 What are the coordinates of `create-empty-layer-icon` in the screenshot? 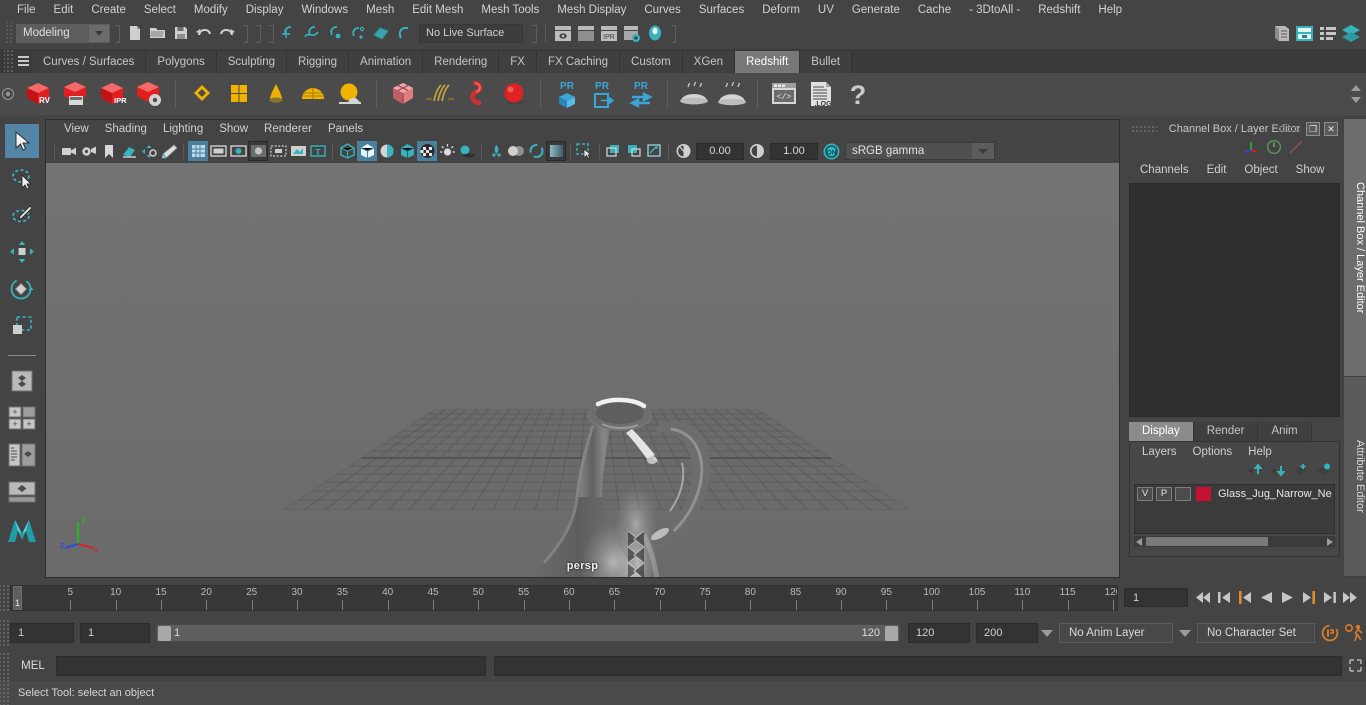 It's located at (1300, 472).